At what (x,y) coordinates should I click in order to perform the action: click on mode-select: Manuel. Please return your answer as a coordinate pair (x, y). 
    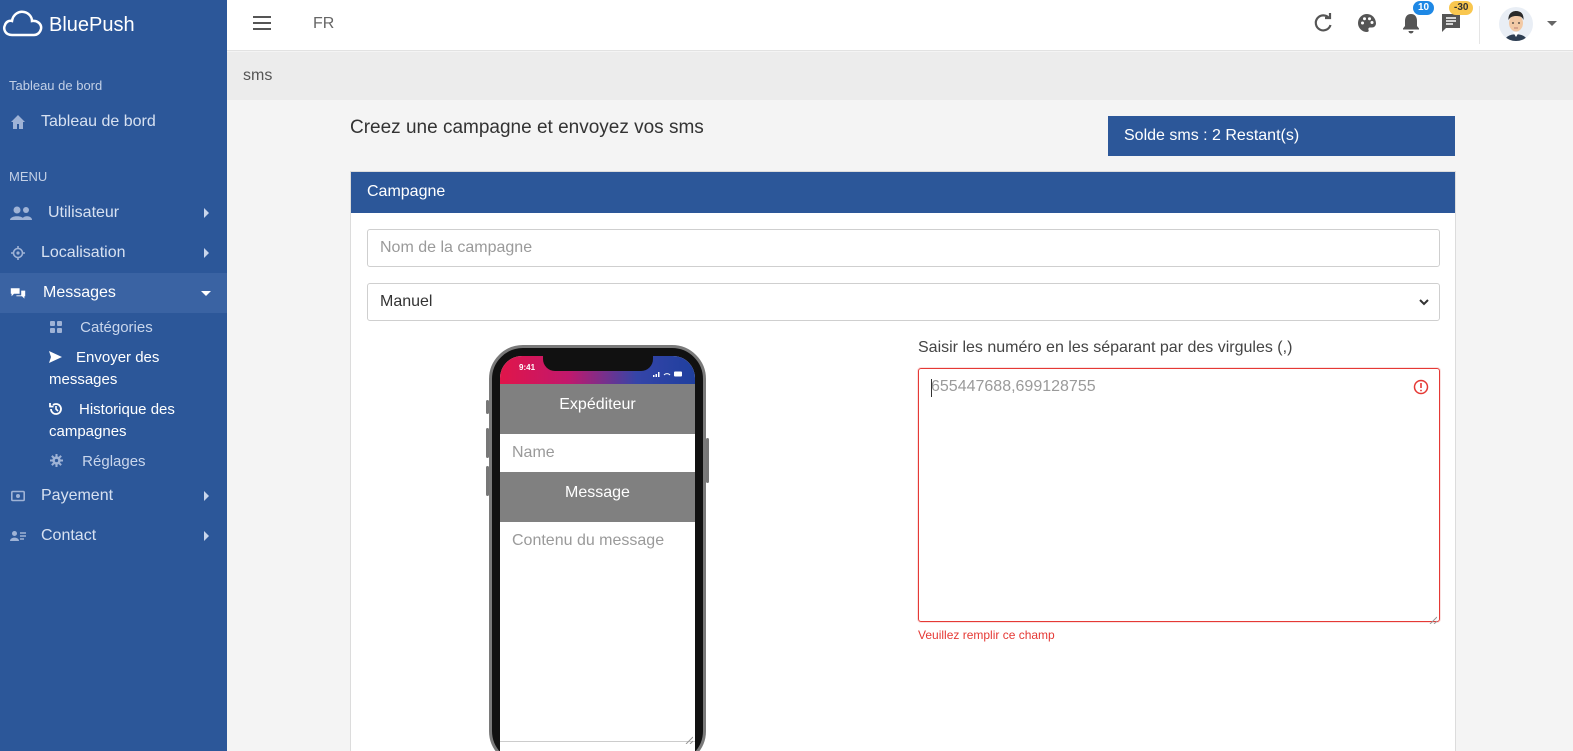
    Looking at the image, I should click on (903, 302).